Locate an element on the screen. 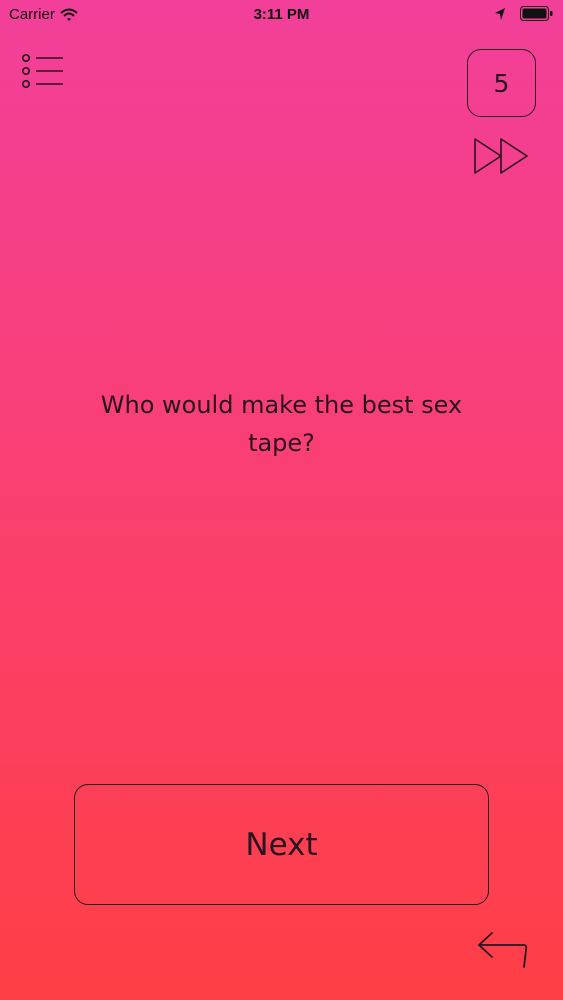 Image resolution: width=563 pixels, height=1000 pixels. back-button is located at coordinates (502, 948).